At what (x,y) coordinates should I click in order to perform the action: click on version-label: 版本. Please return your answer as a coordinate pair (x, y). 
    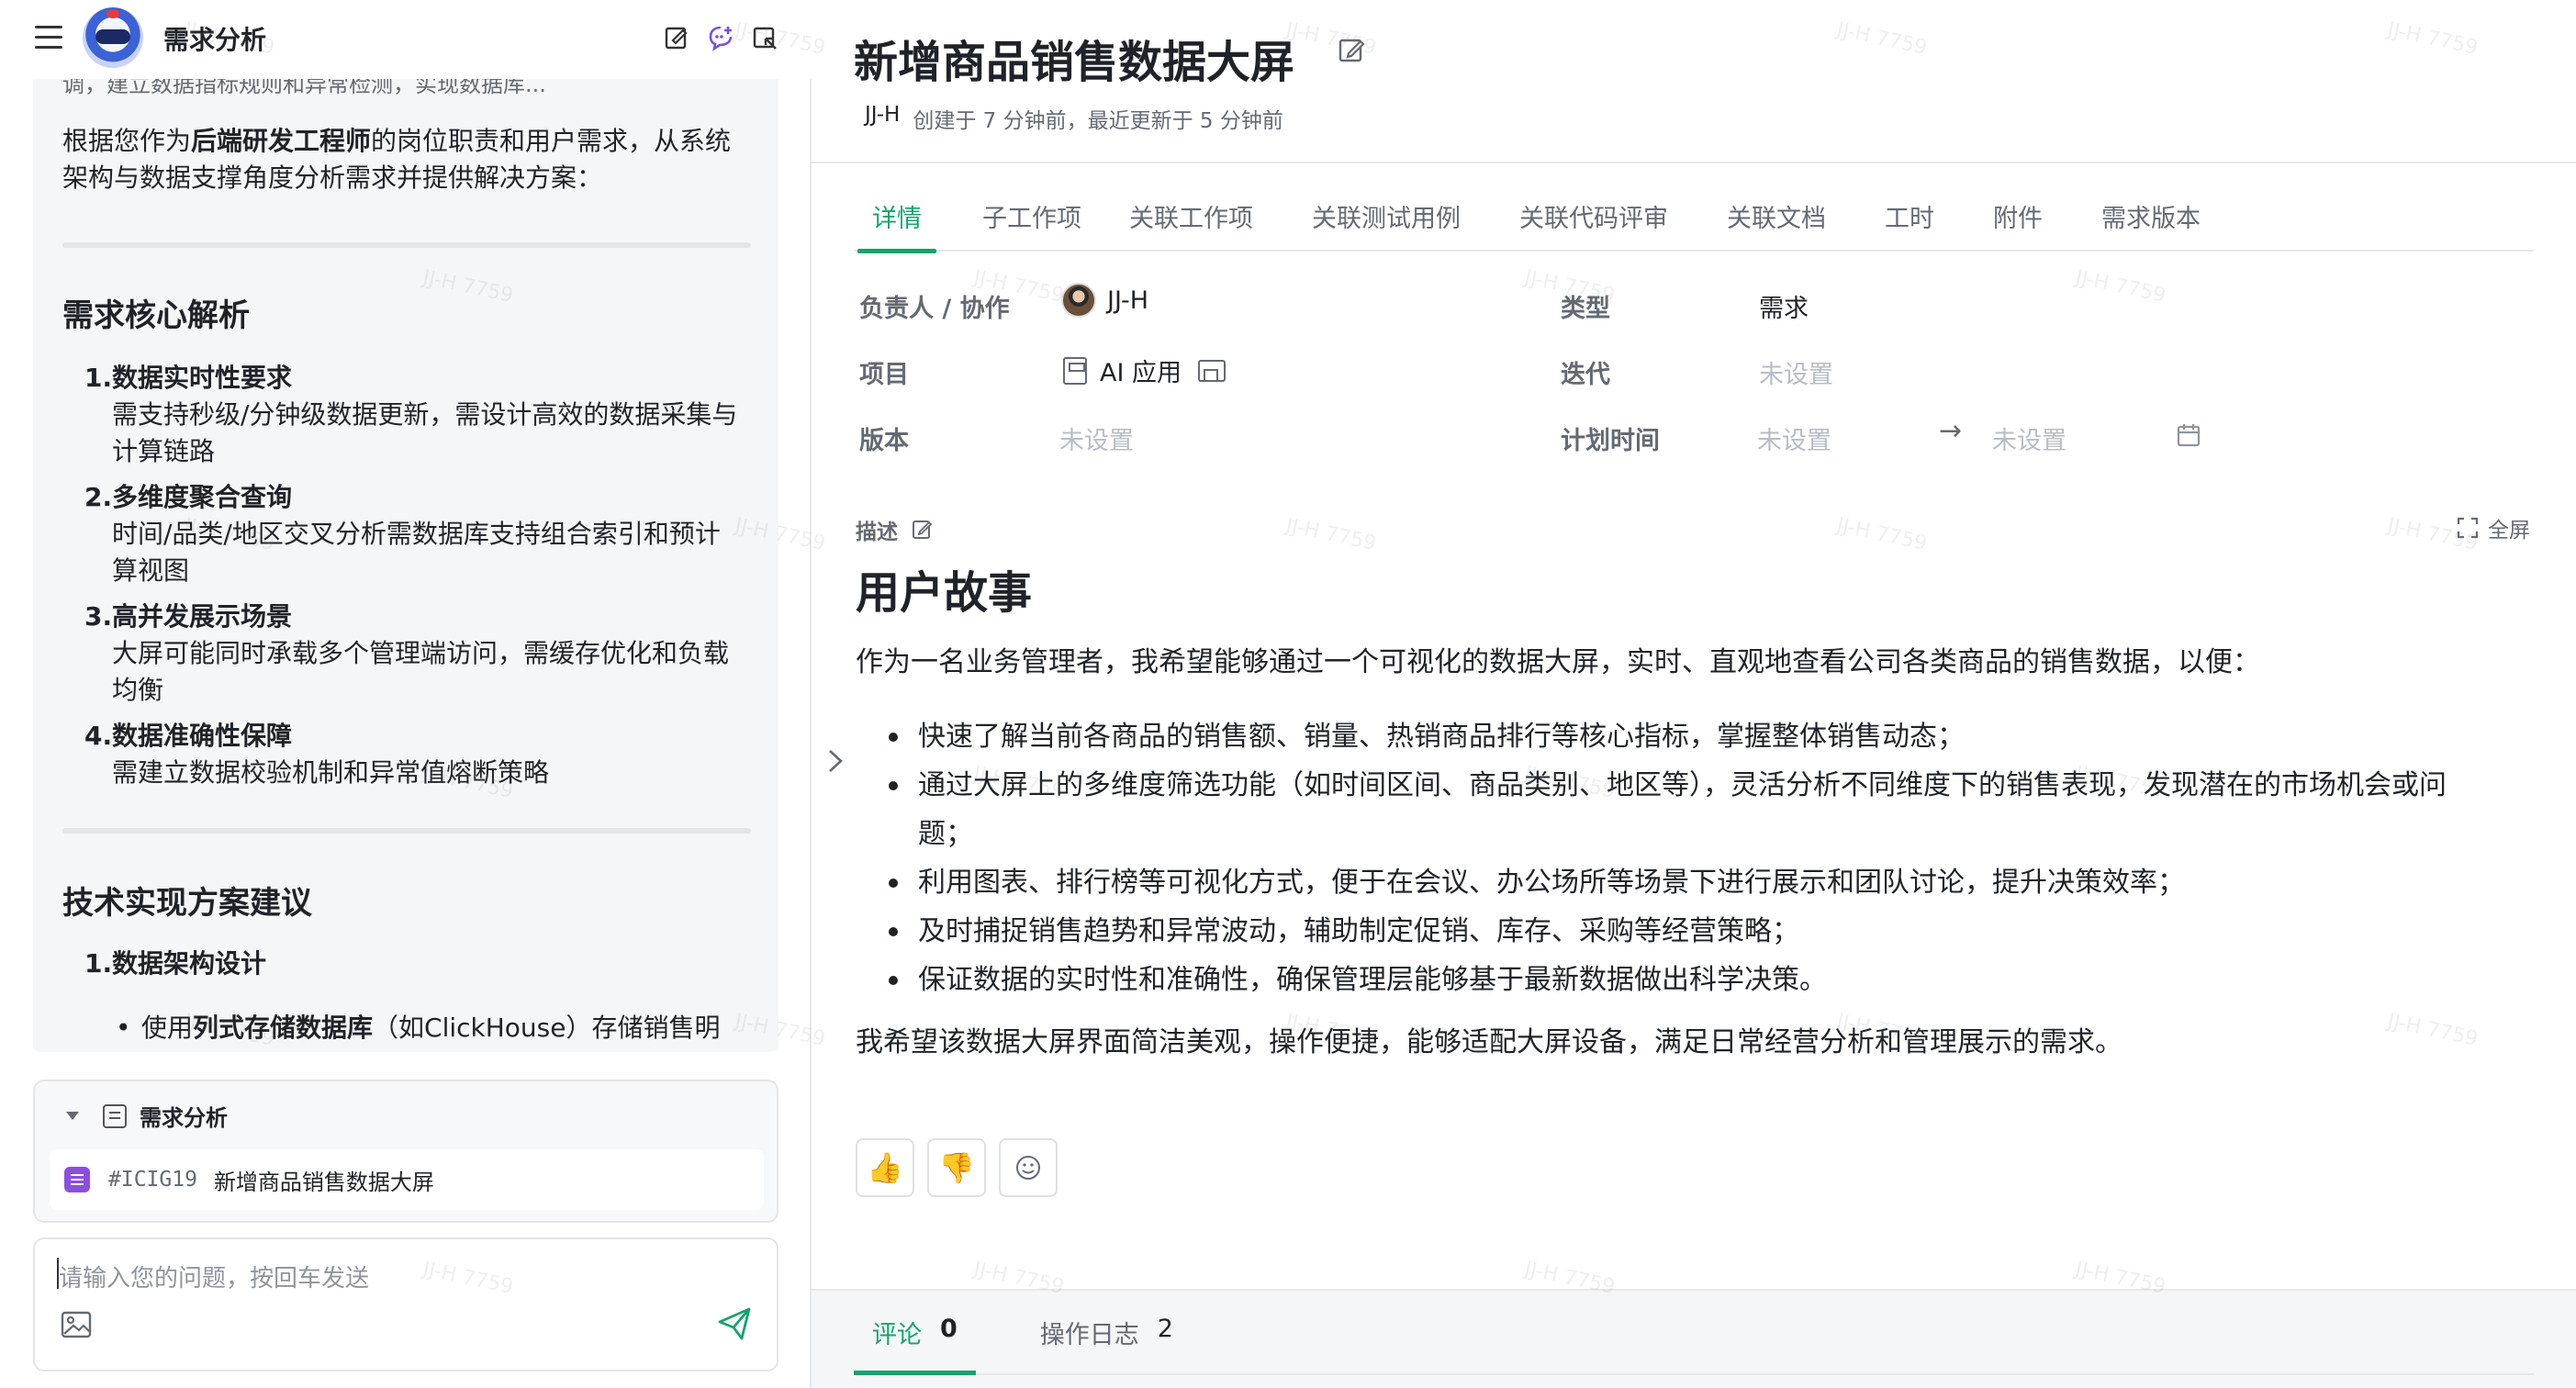
    Looking at the image, I should click on (884, 441).